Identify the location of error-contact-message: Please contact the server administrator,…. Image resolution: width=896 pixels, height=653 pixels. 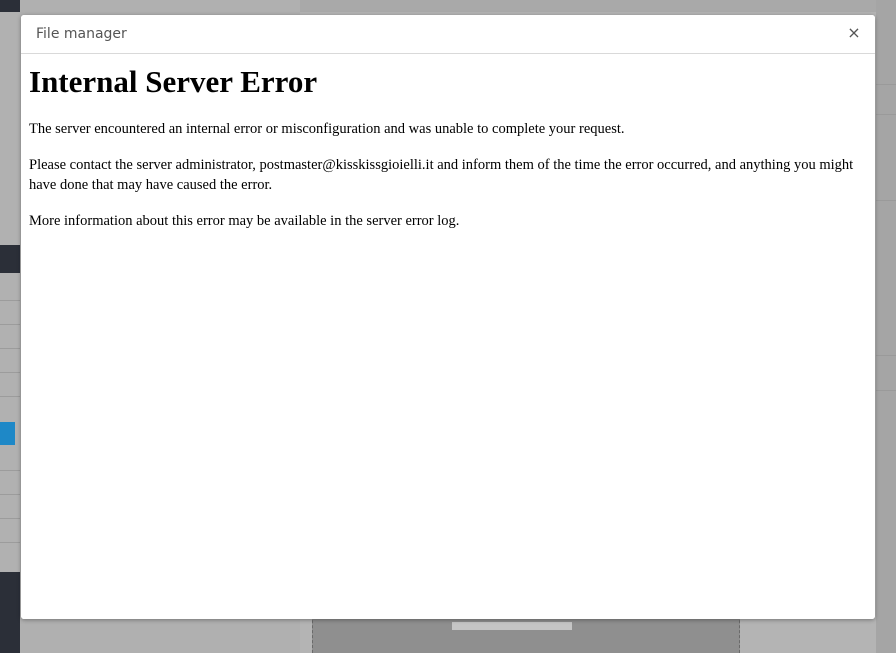
(441, 175).